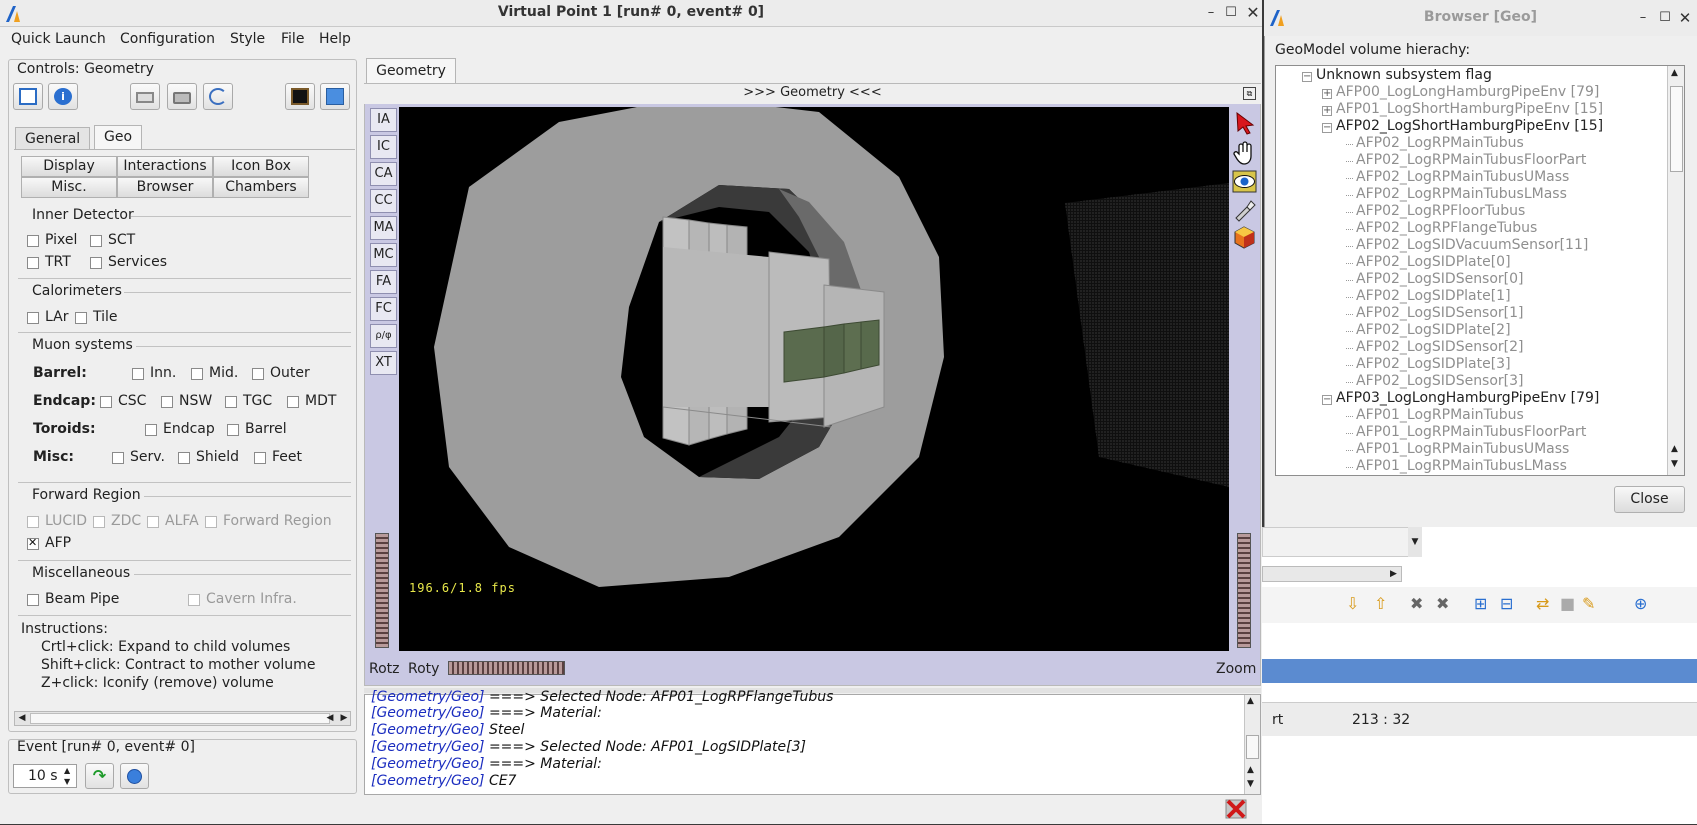 The image size is (1697, 825). I want to click on info-button: i, so click(63, 96).